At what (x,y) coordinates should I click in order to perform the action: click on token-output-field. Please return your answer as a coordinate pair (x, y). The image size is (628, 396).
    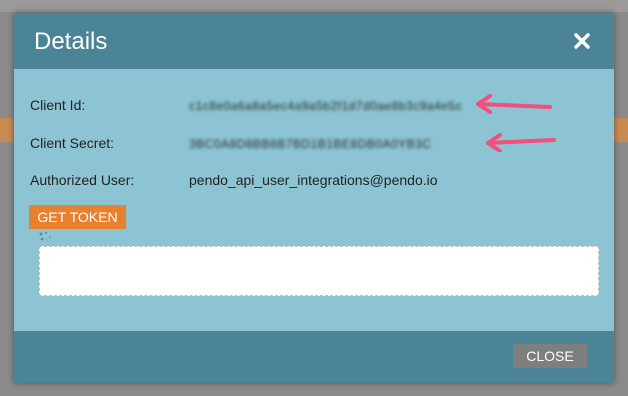
    Looking at the image, I should click on (319, 271).